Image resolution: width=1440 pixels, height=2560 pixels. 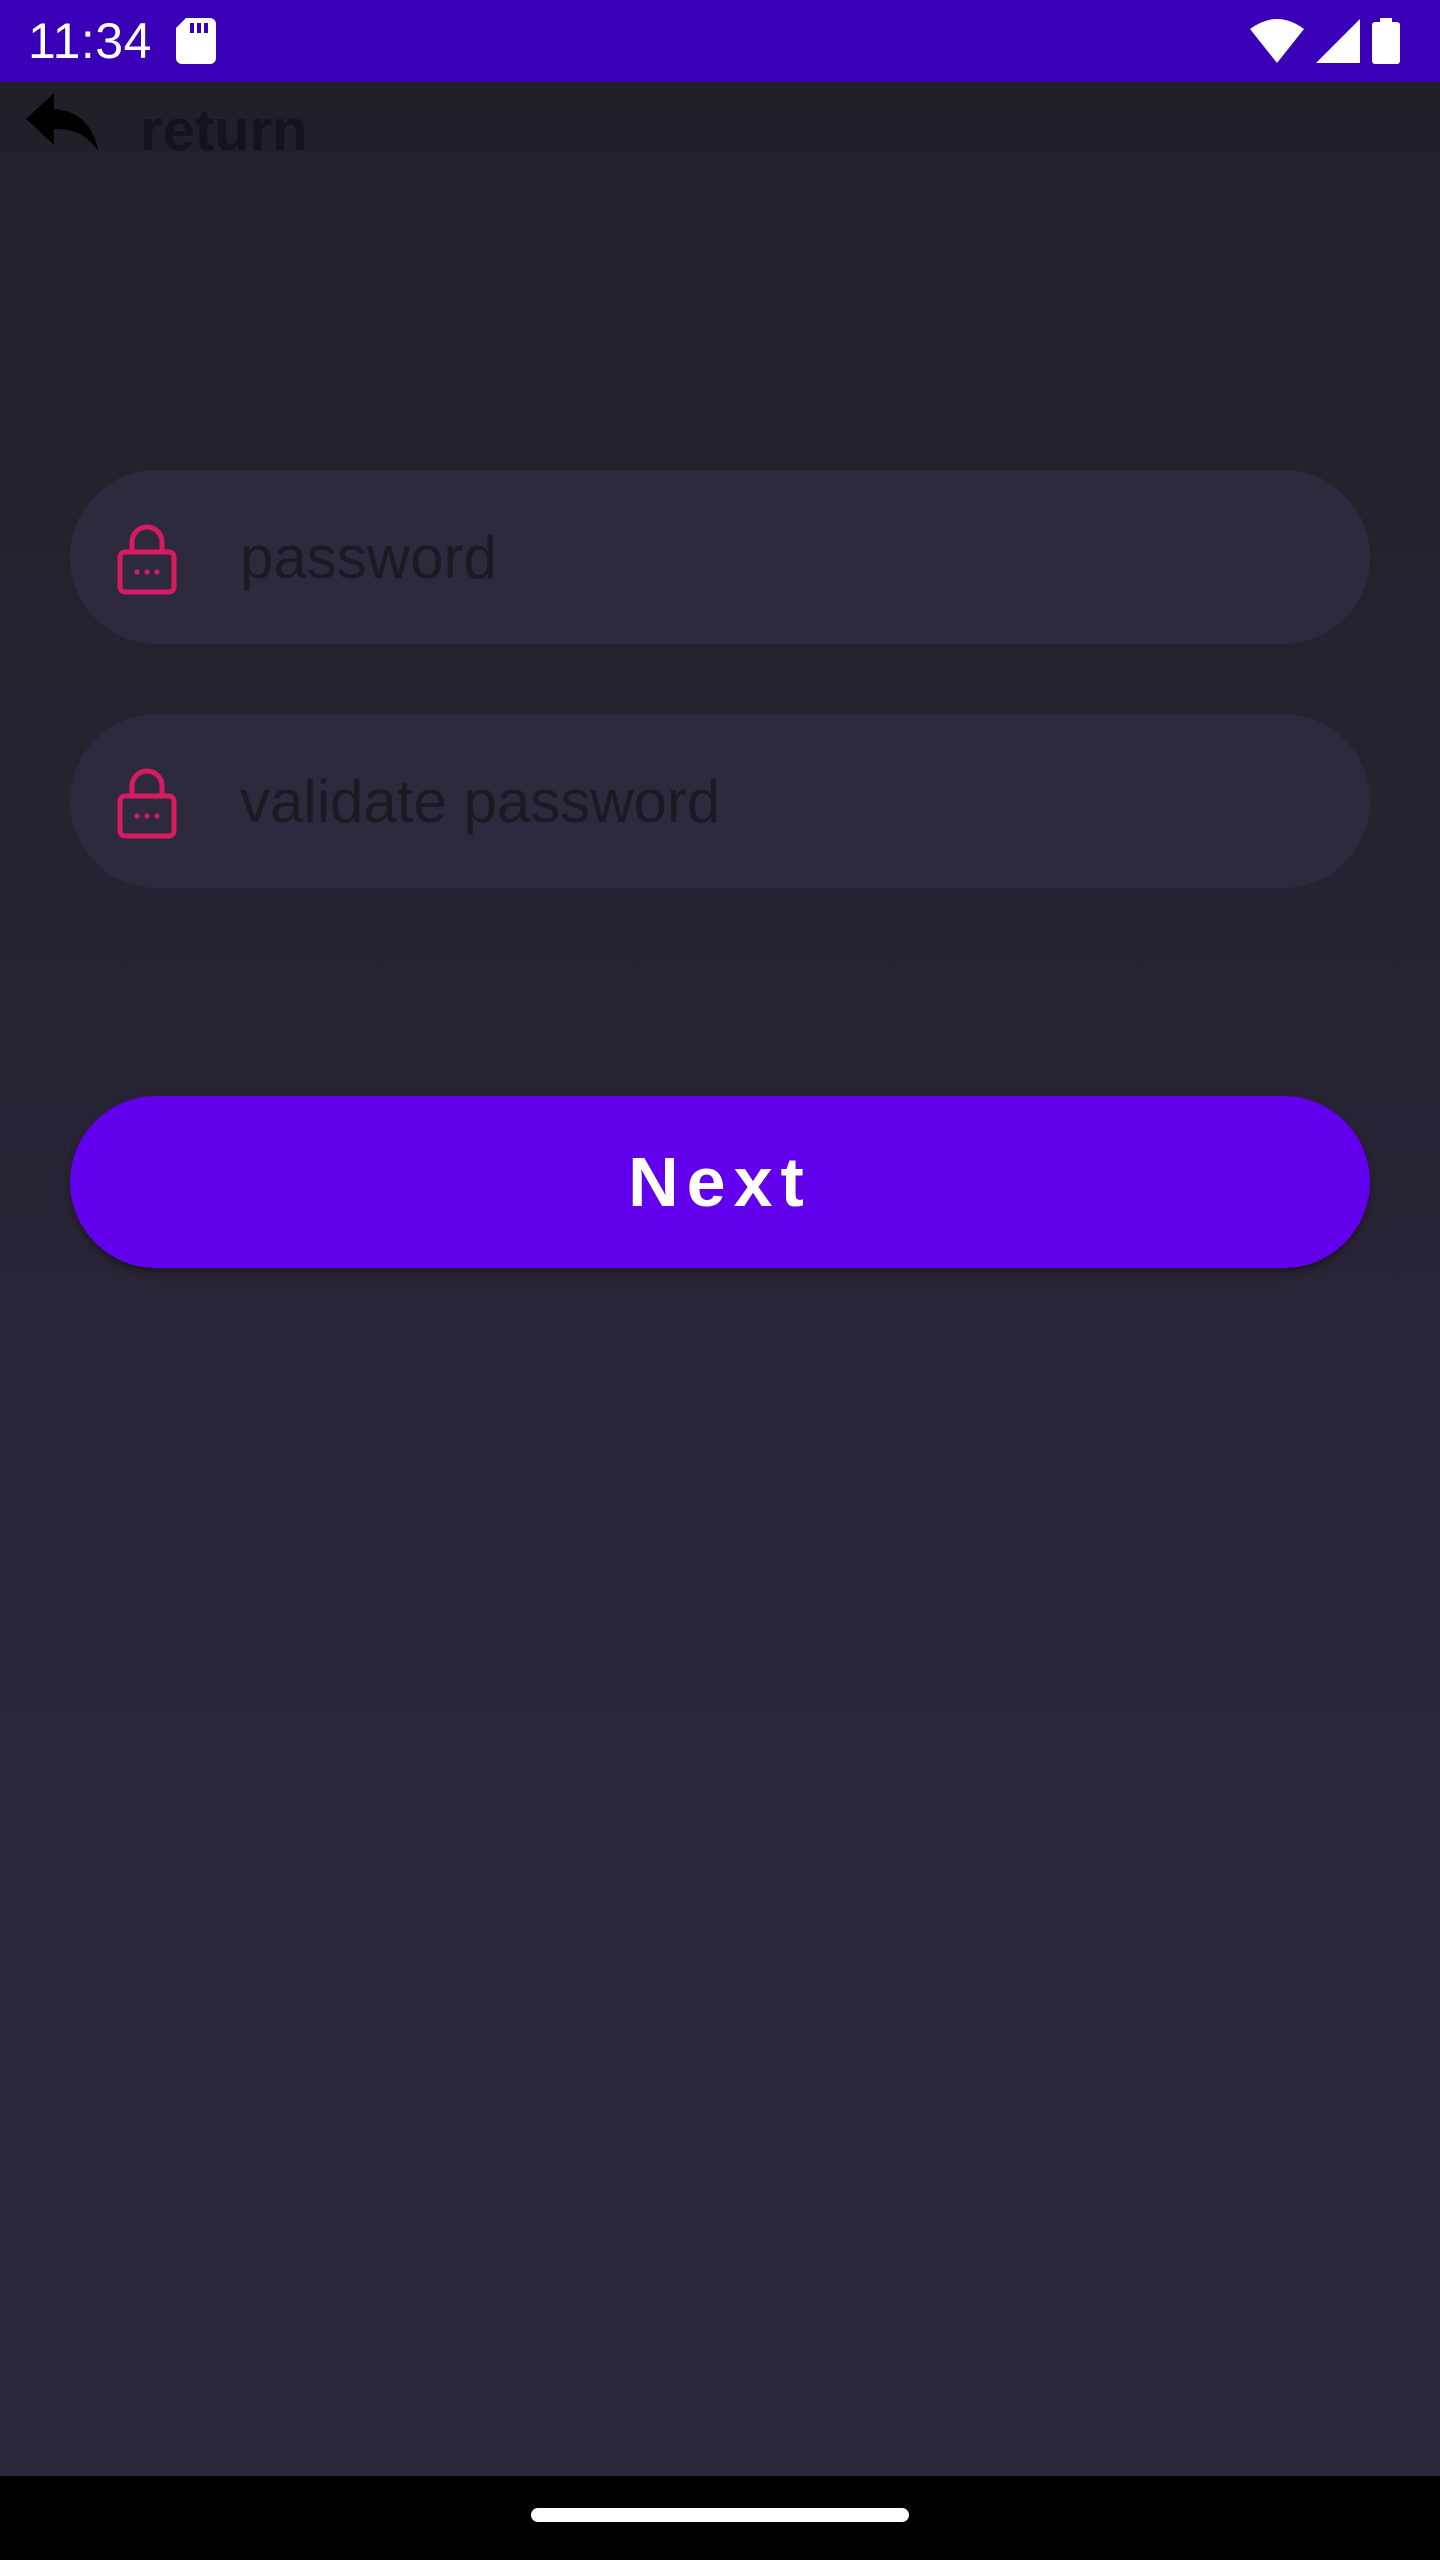 I want to click on status-time: 11:34, so click(x=90, y=41).